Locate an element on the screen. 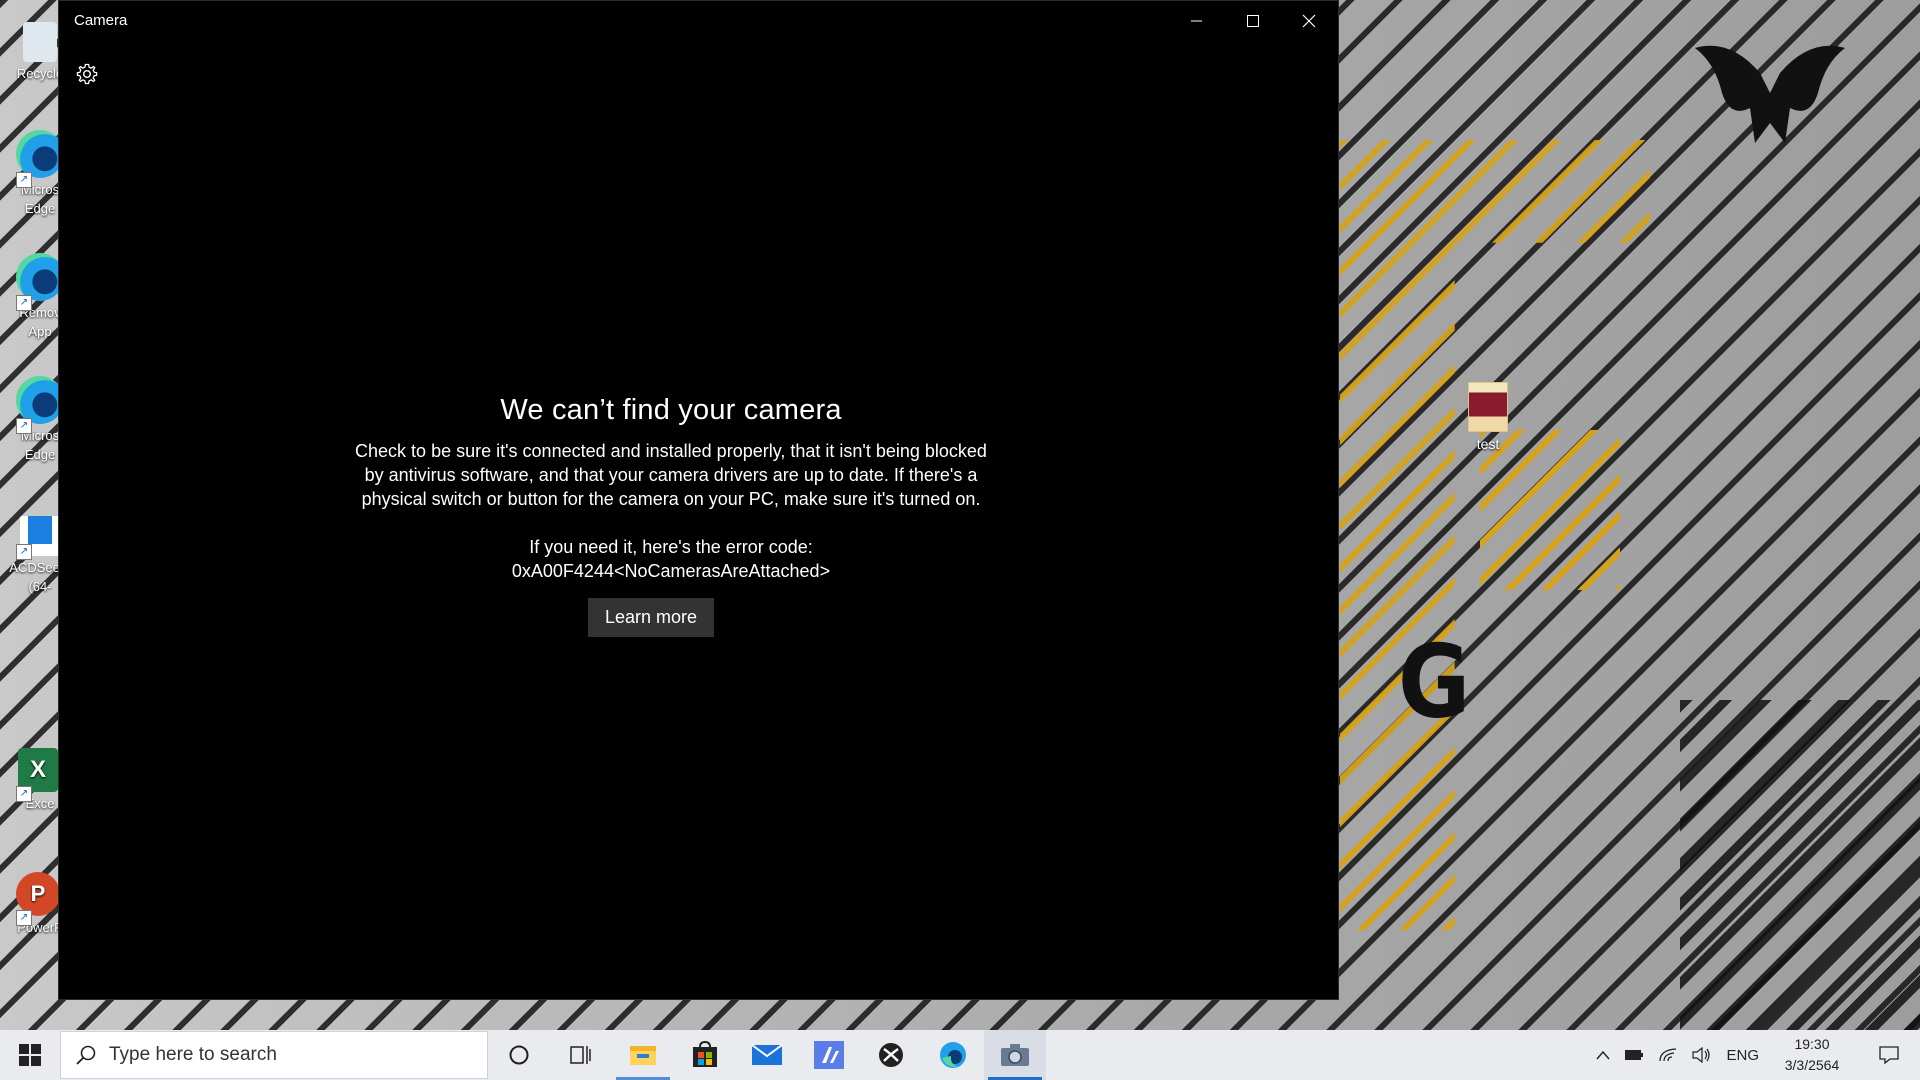 The height and width of the screenshot is (1080, 1920). desktop-icon-label: Recycle is located at coordinates (40, 73).